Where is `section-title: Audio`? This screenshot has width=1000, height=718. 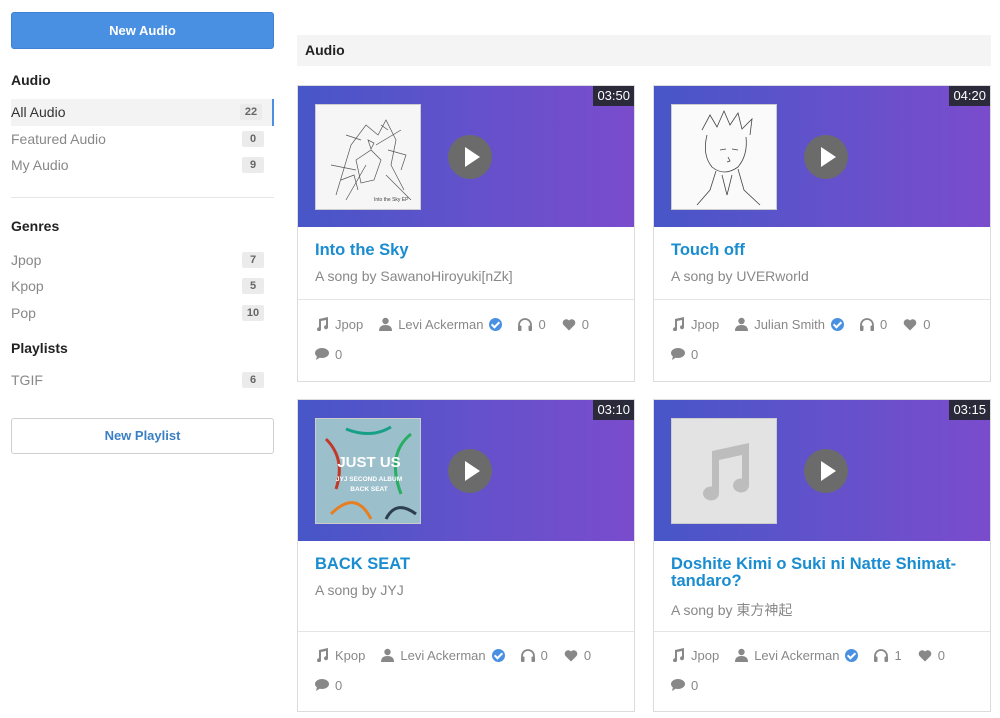
section-title: Audio is located at coordinates (644, 50).